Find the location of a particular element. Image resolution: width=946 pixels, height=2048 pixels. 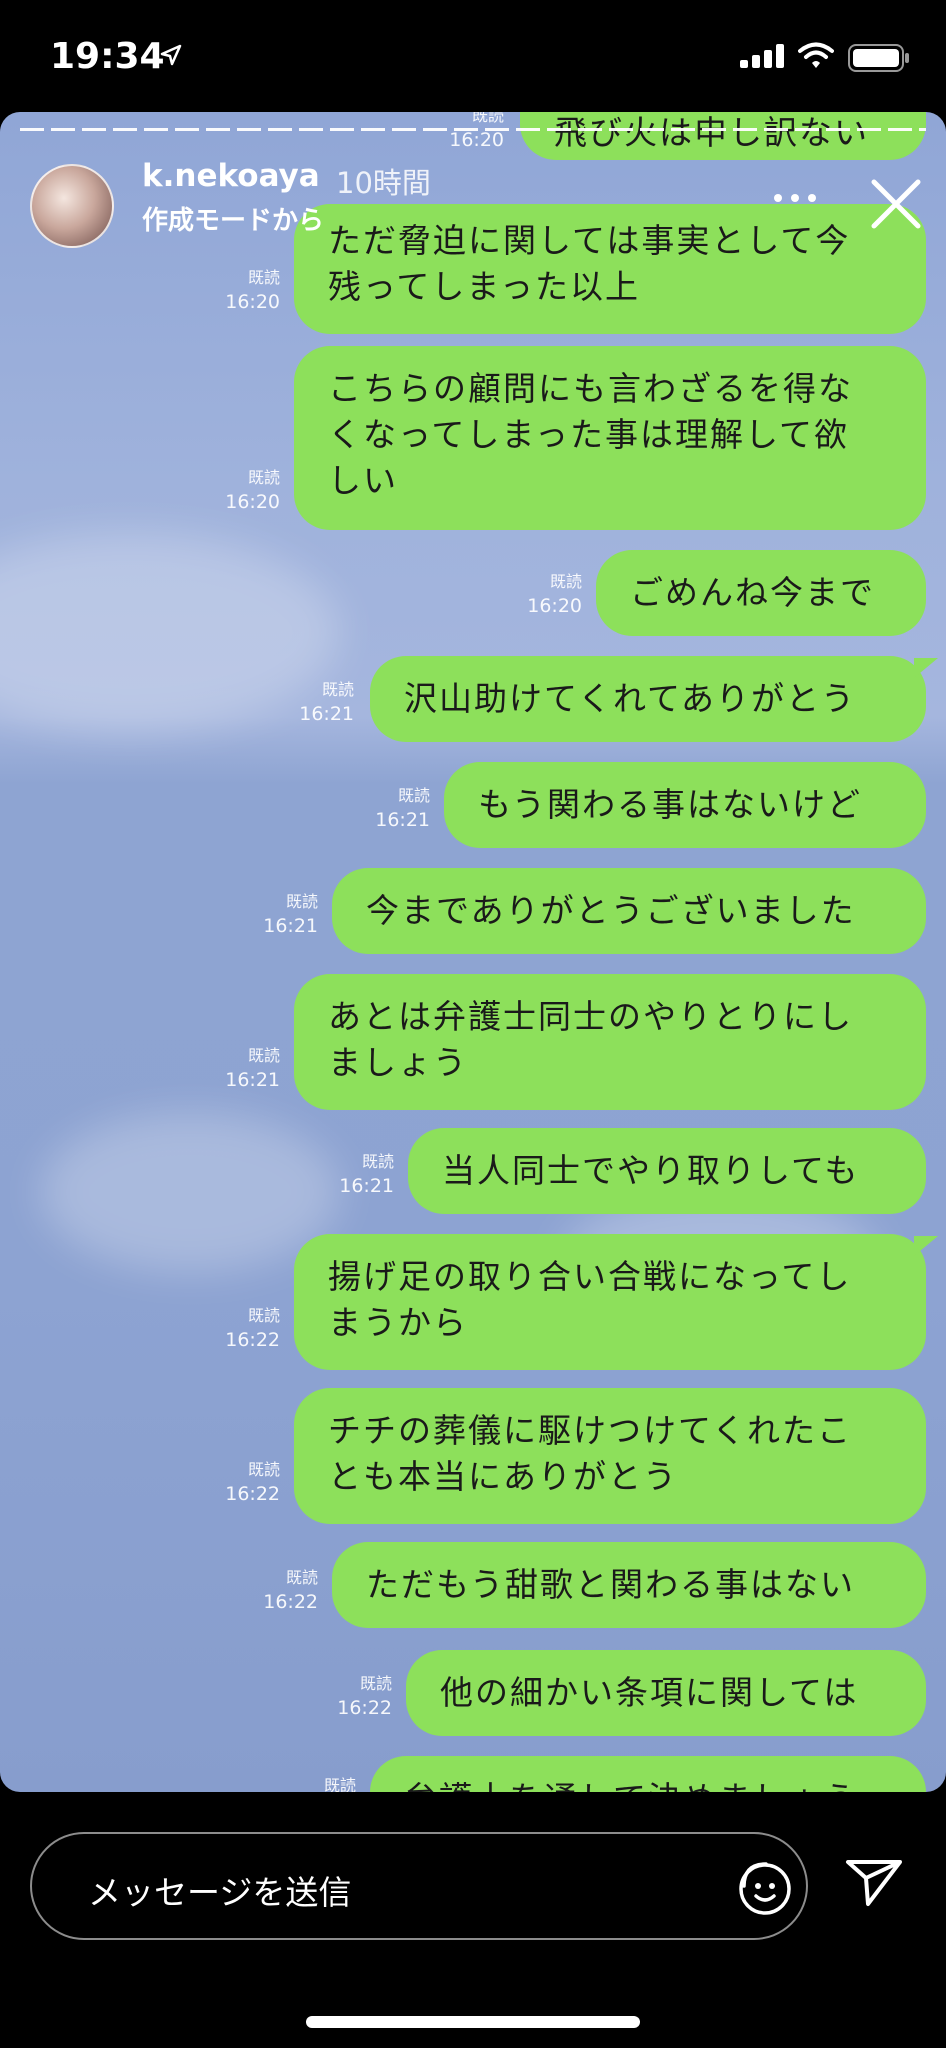

wifi-icon is located at coordinates (816, 55).